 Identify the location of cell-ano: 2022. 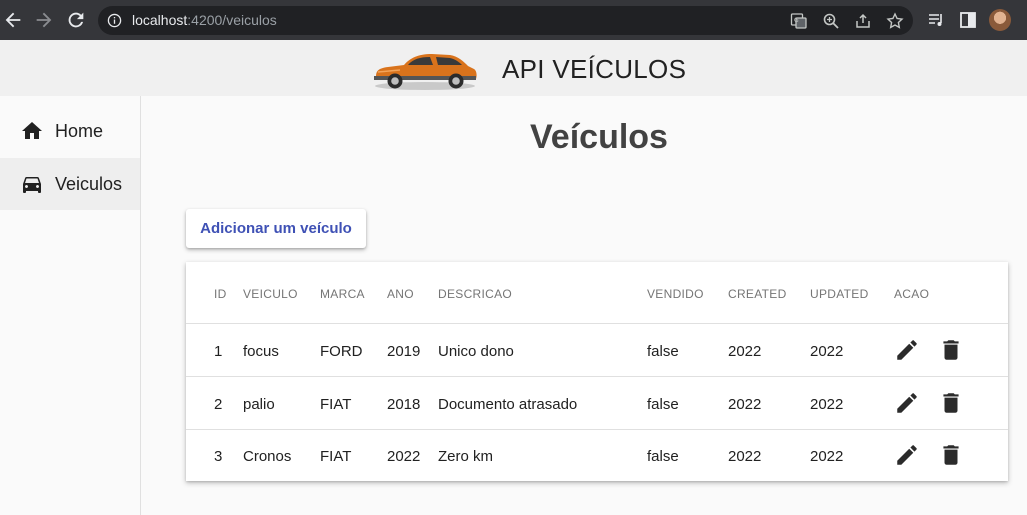
(404, 456).